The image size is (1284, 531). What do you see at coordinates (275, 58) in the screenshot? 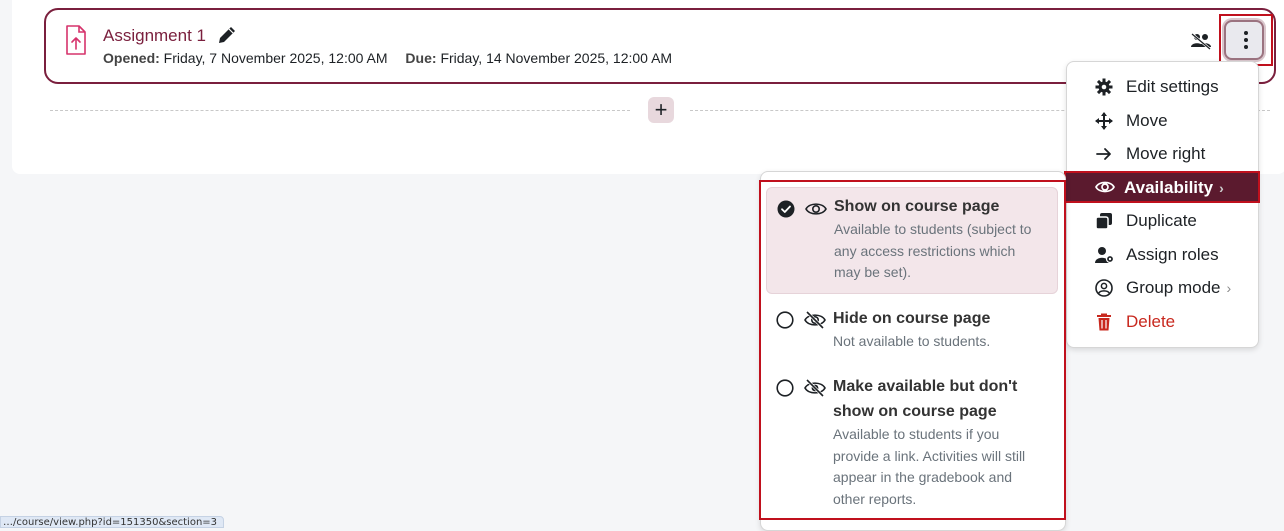
I see `opened-value: Friday, 7 November 2025, 12:00 AM` at bounding box center [275, 58].